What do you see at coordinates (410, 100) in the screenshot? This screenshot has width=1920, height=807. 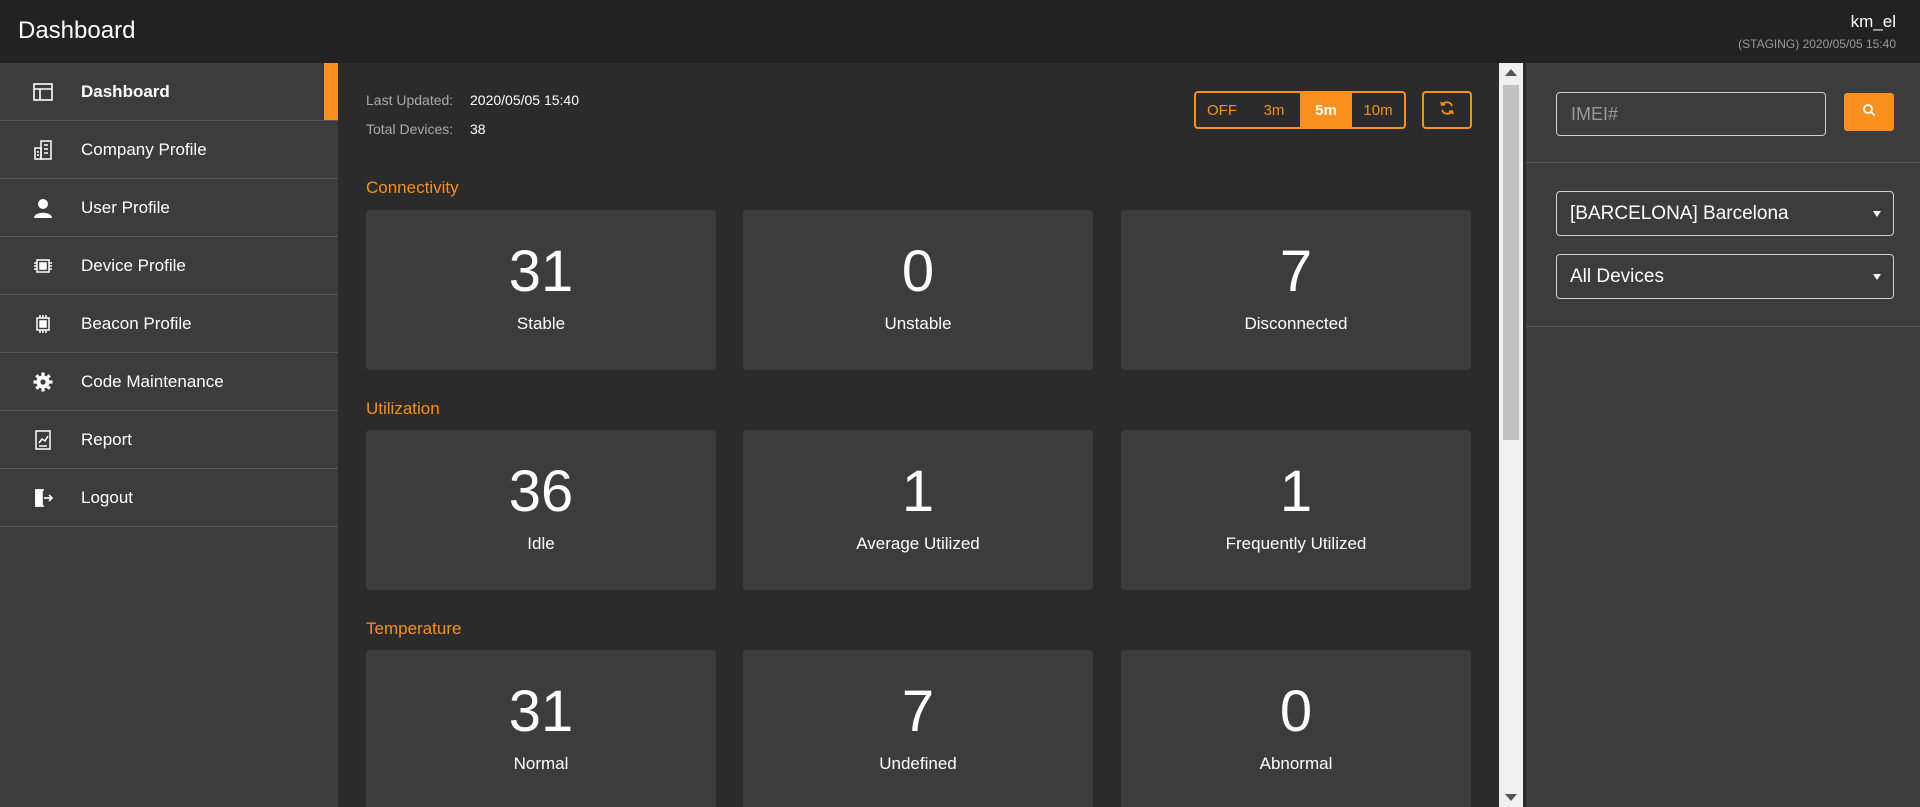 I see `last-updated-label: Last Updated:` at bounding box center [410, 100].